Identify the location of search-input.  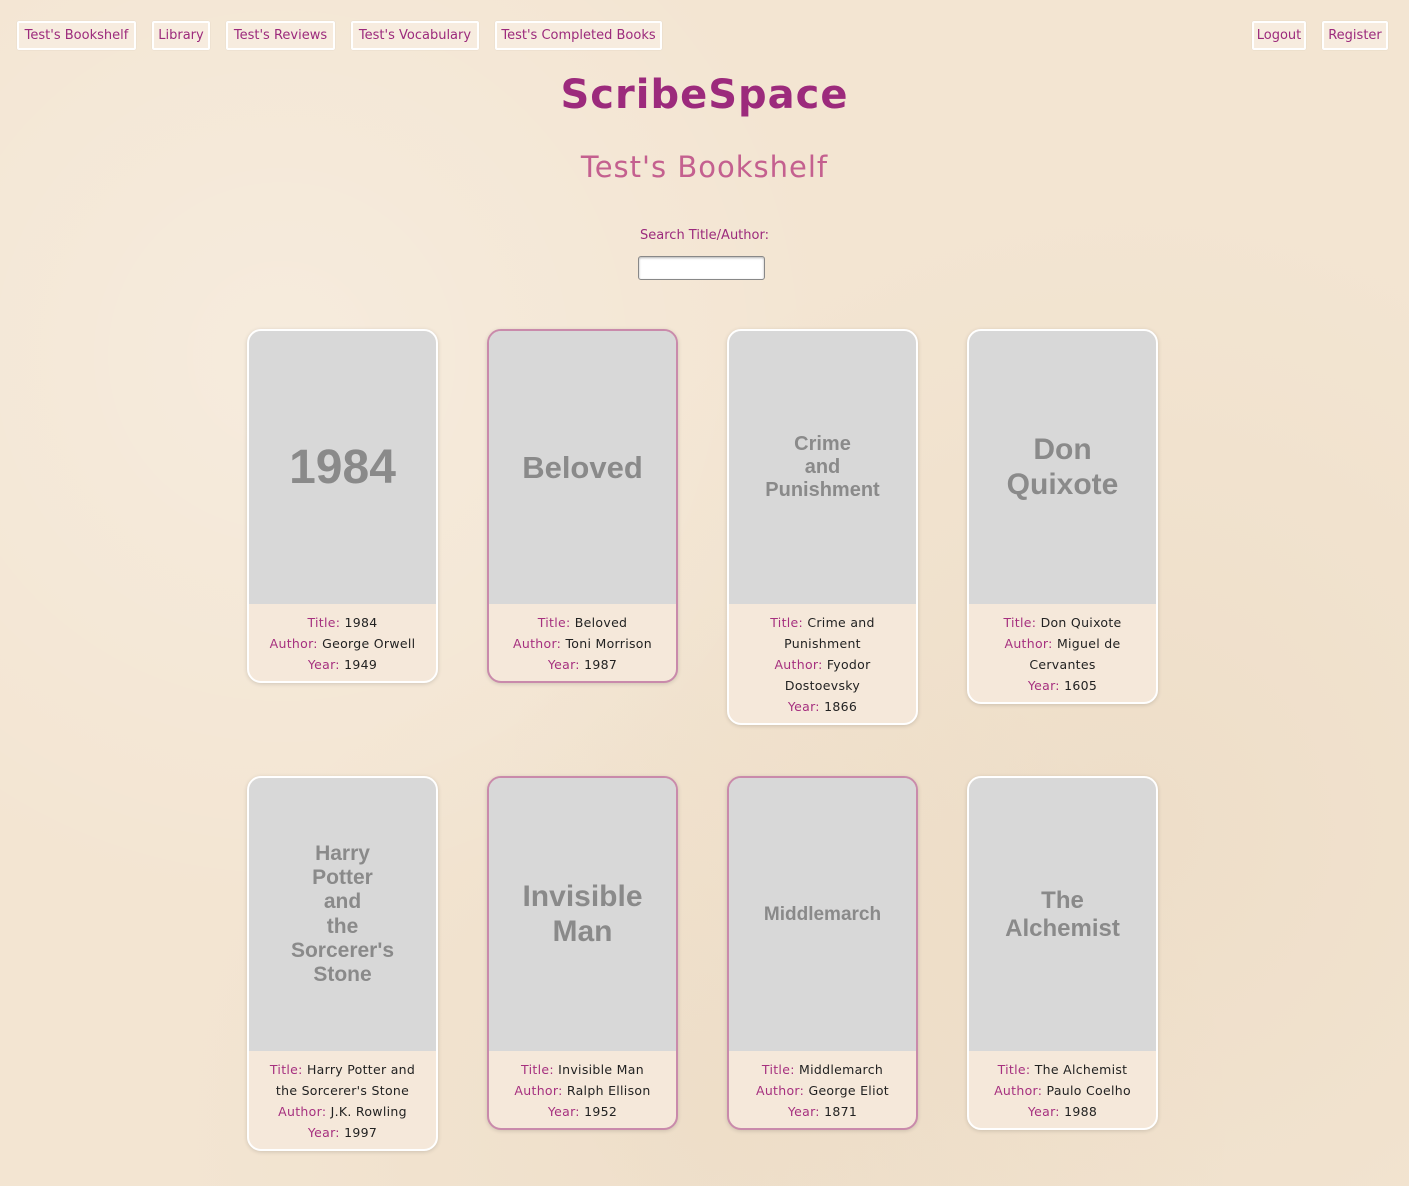
(701, 268).